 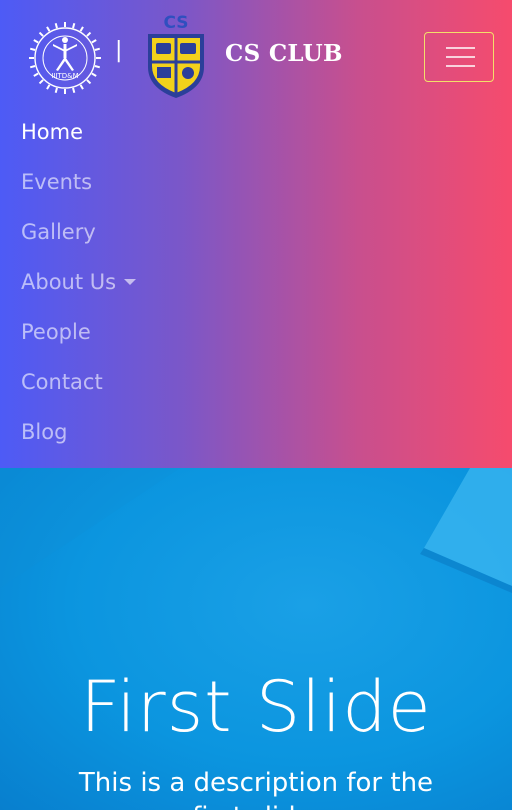 I want to click on nav-item-gallery: Gallery, so click(x=171, y=237).